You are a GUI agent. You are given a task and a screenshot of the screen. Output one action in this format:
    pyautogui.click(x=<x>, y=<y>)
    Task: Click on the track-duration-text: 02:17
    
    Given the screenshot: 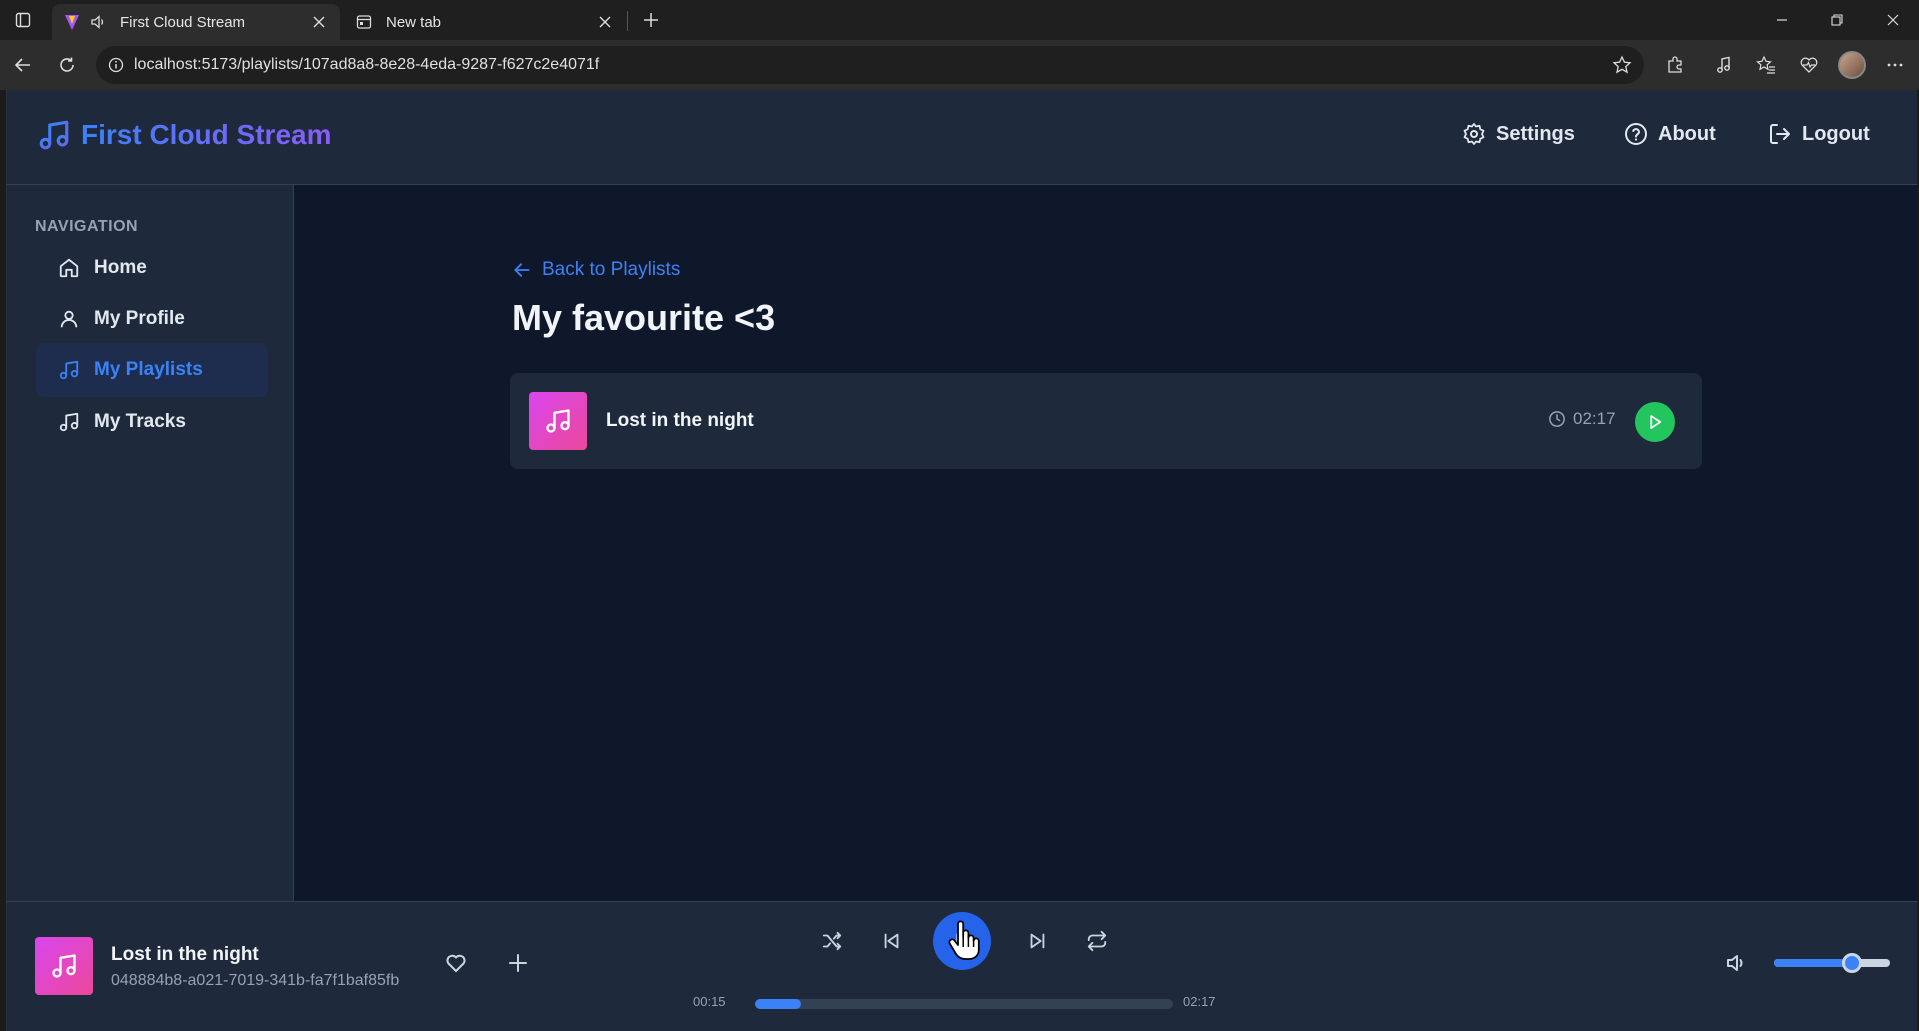 What is the action you would take?
    pyautogui.click(x=1594, y=418)
    